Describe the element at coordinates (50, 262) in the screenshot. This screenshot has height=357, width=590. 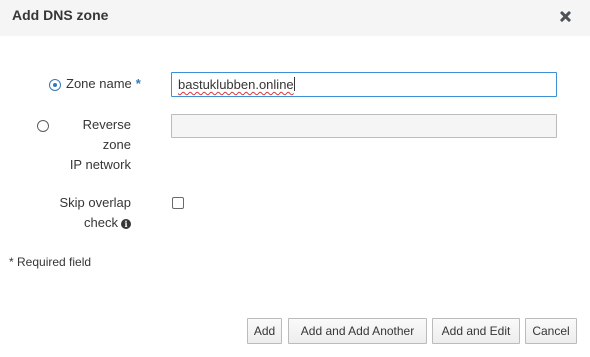
I see `required-field-note: * Required field` at that location.